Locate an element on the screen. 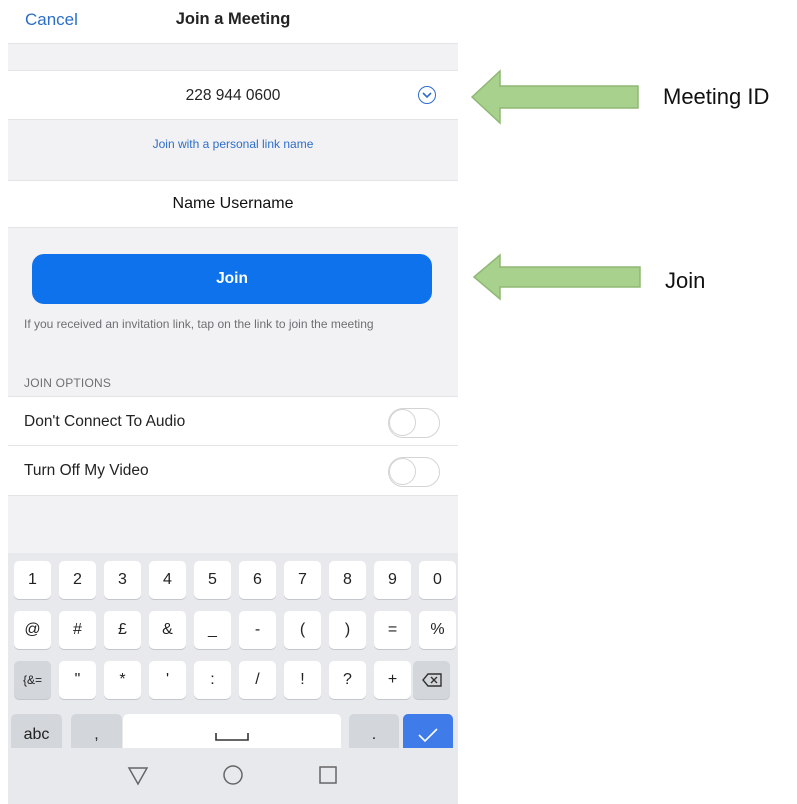 This screenshot has height=804, width=797. circle-home-icon is located at coordinates (233, 775).